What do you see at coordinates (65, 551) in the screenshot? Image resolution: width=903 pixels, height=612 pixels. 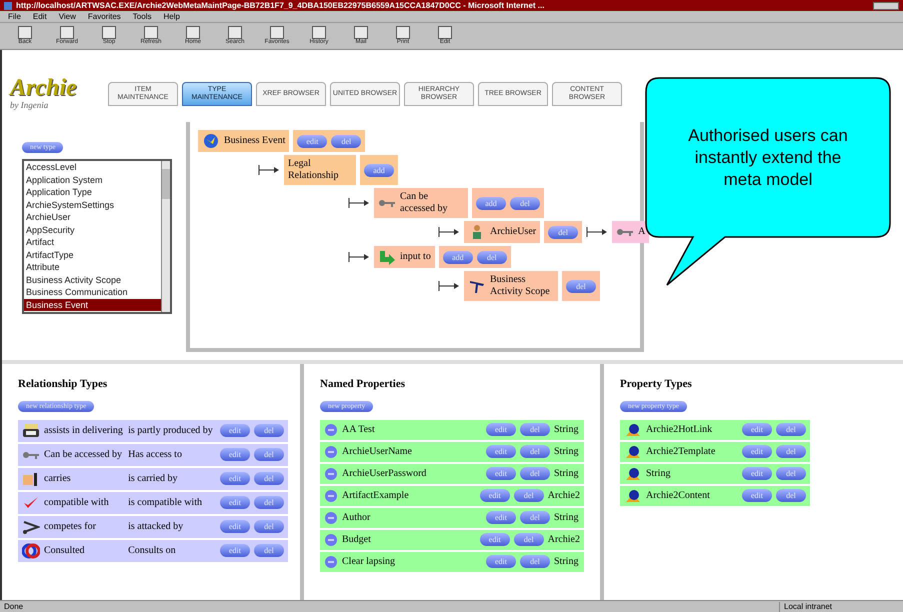 I see `relationship-name: Consulted` at bounding box center [65, 551].